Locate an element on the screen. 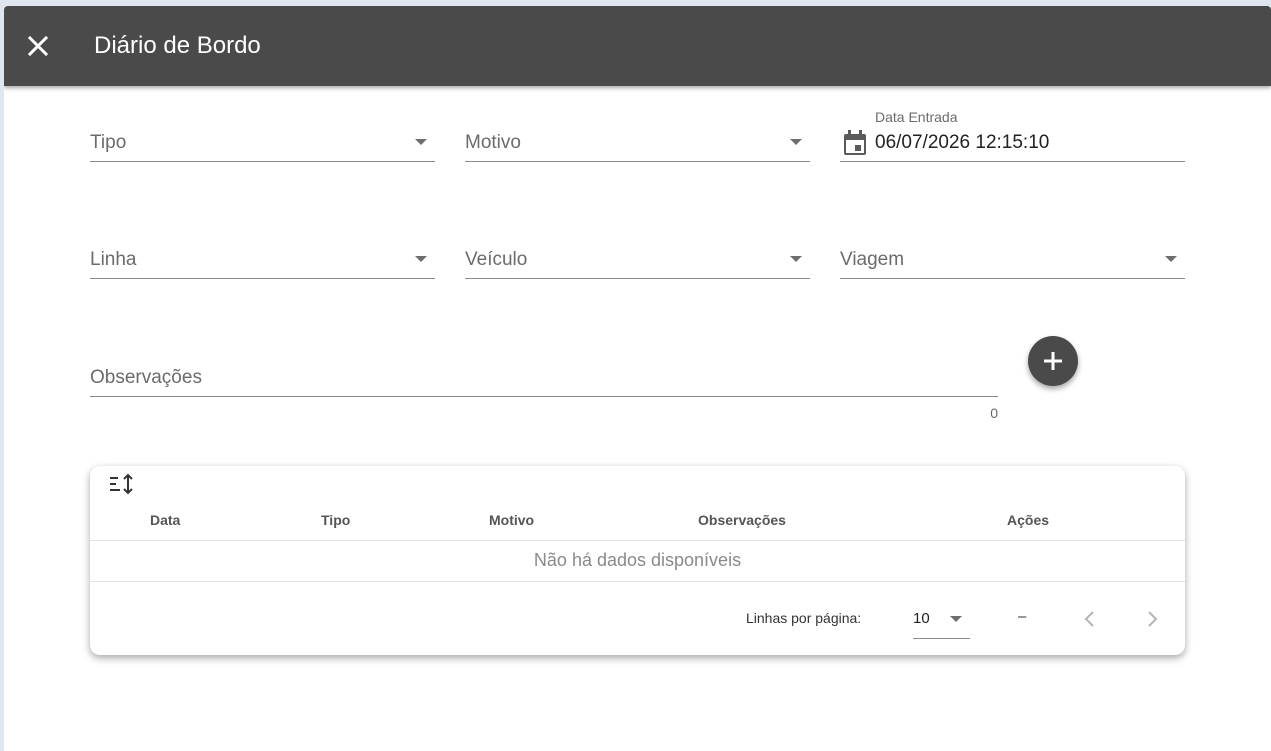 This screenshot has width=1271, height=751. empty-state-text: Não há dados disponíveis is located at coordinates (637, 560).